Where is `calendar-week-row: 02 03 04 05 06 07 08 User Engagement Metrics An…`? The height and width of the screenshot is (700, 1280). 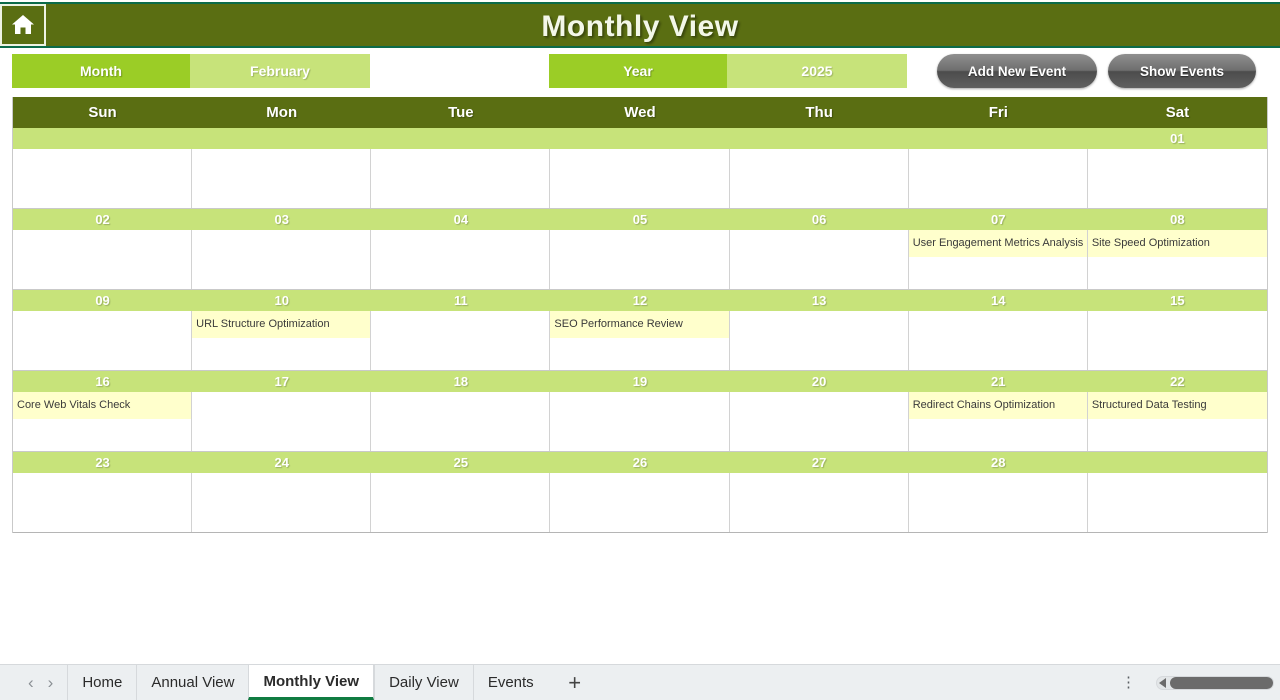 calendar-week-row: 02 03 04 05 06 07 08 User Engagement Metrics An… is located at coordinates (640, 249).